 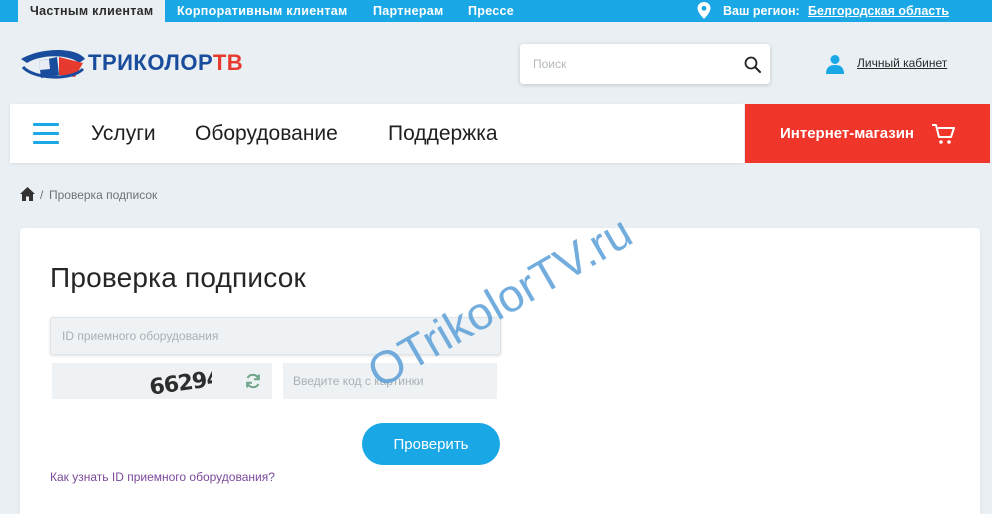 I want to click on captcha-box: 66294, so click(x=162, y=381).